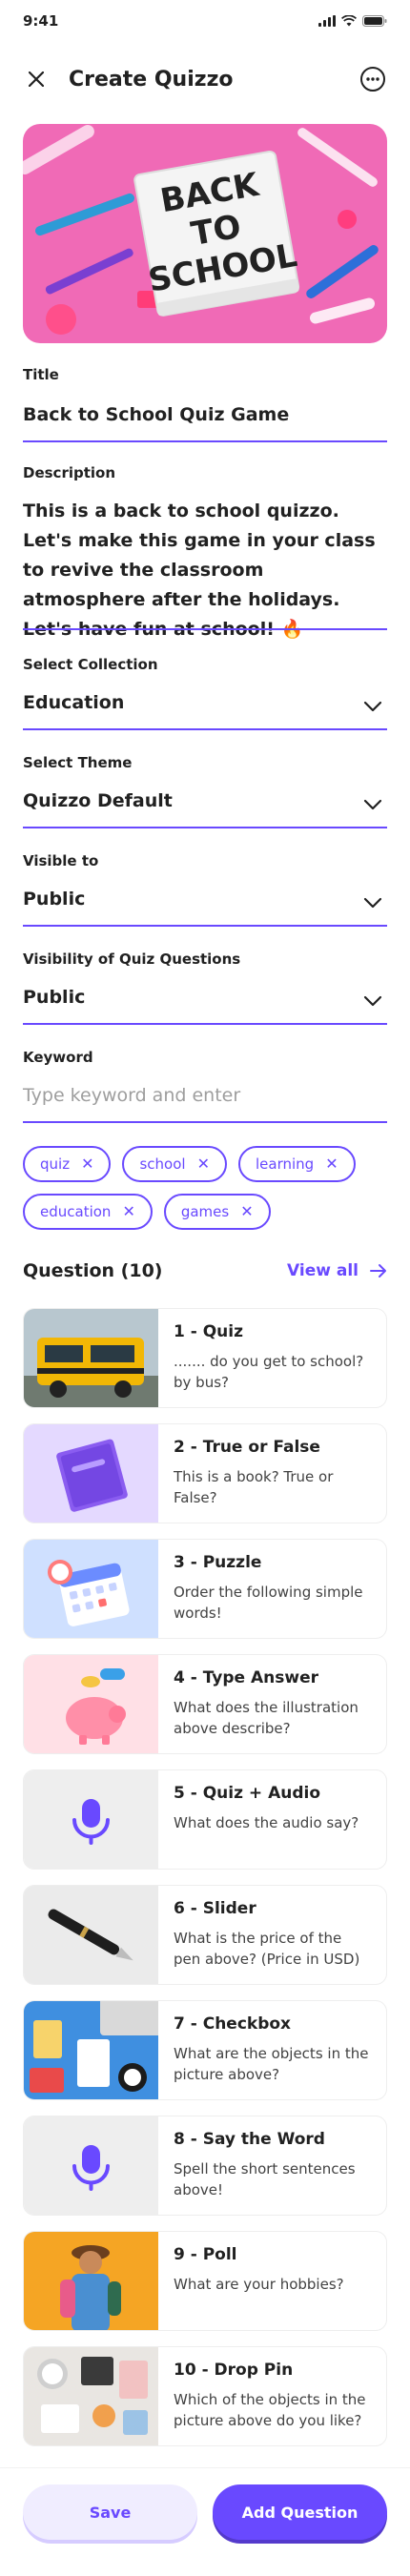 This screenshot has width=410, height=2576. Describe the element at coordinates (205, 2254) in the screenshot. I see `question-name: 9 - Poll` at that location.